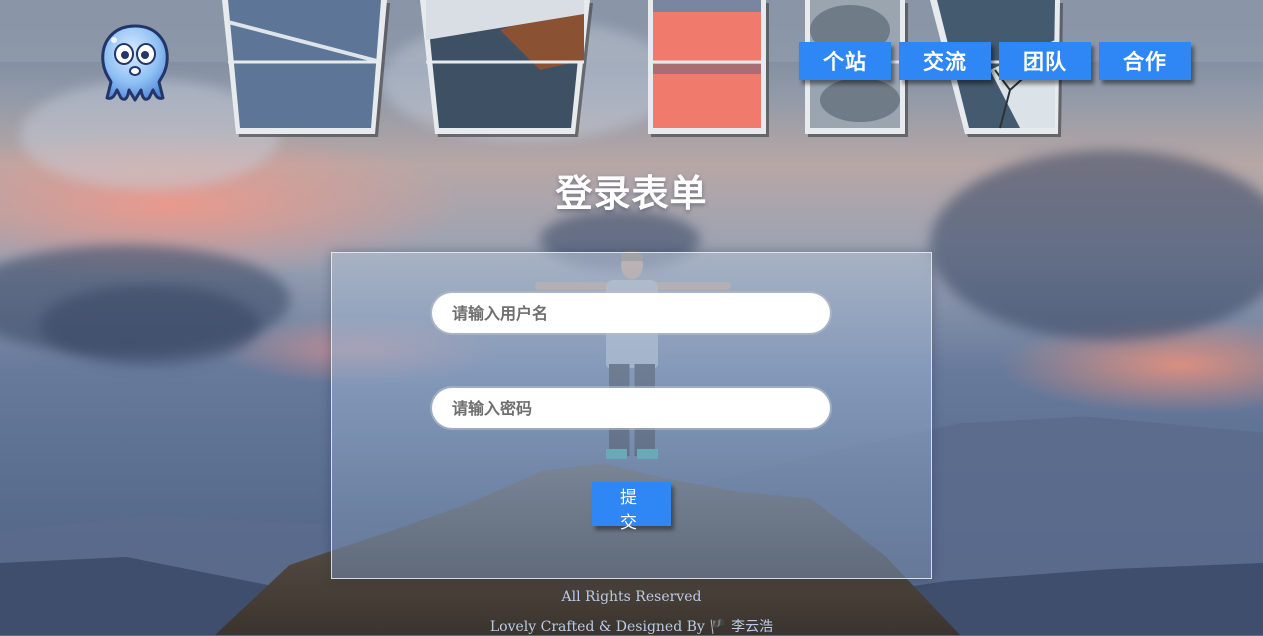 This screenshot has height=636, width=1263. I want to click on nav-button-team: 团队, so click(1045, 61).